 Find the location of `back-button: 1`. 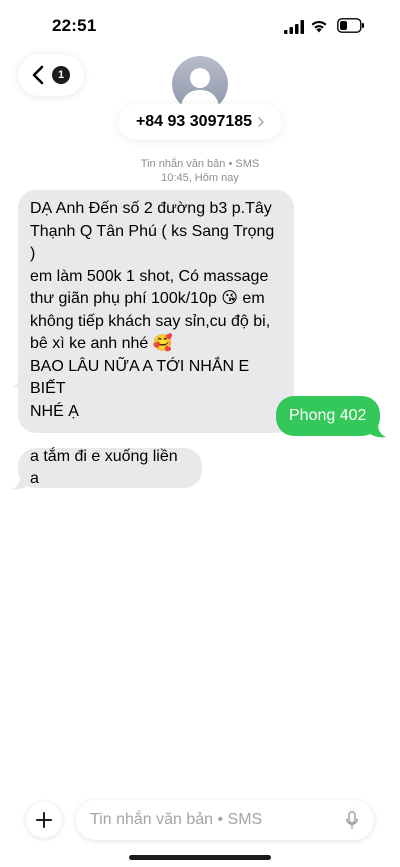

back-button: 1 is located at coordinates (51, 75).